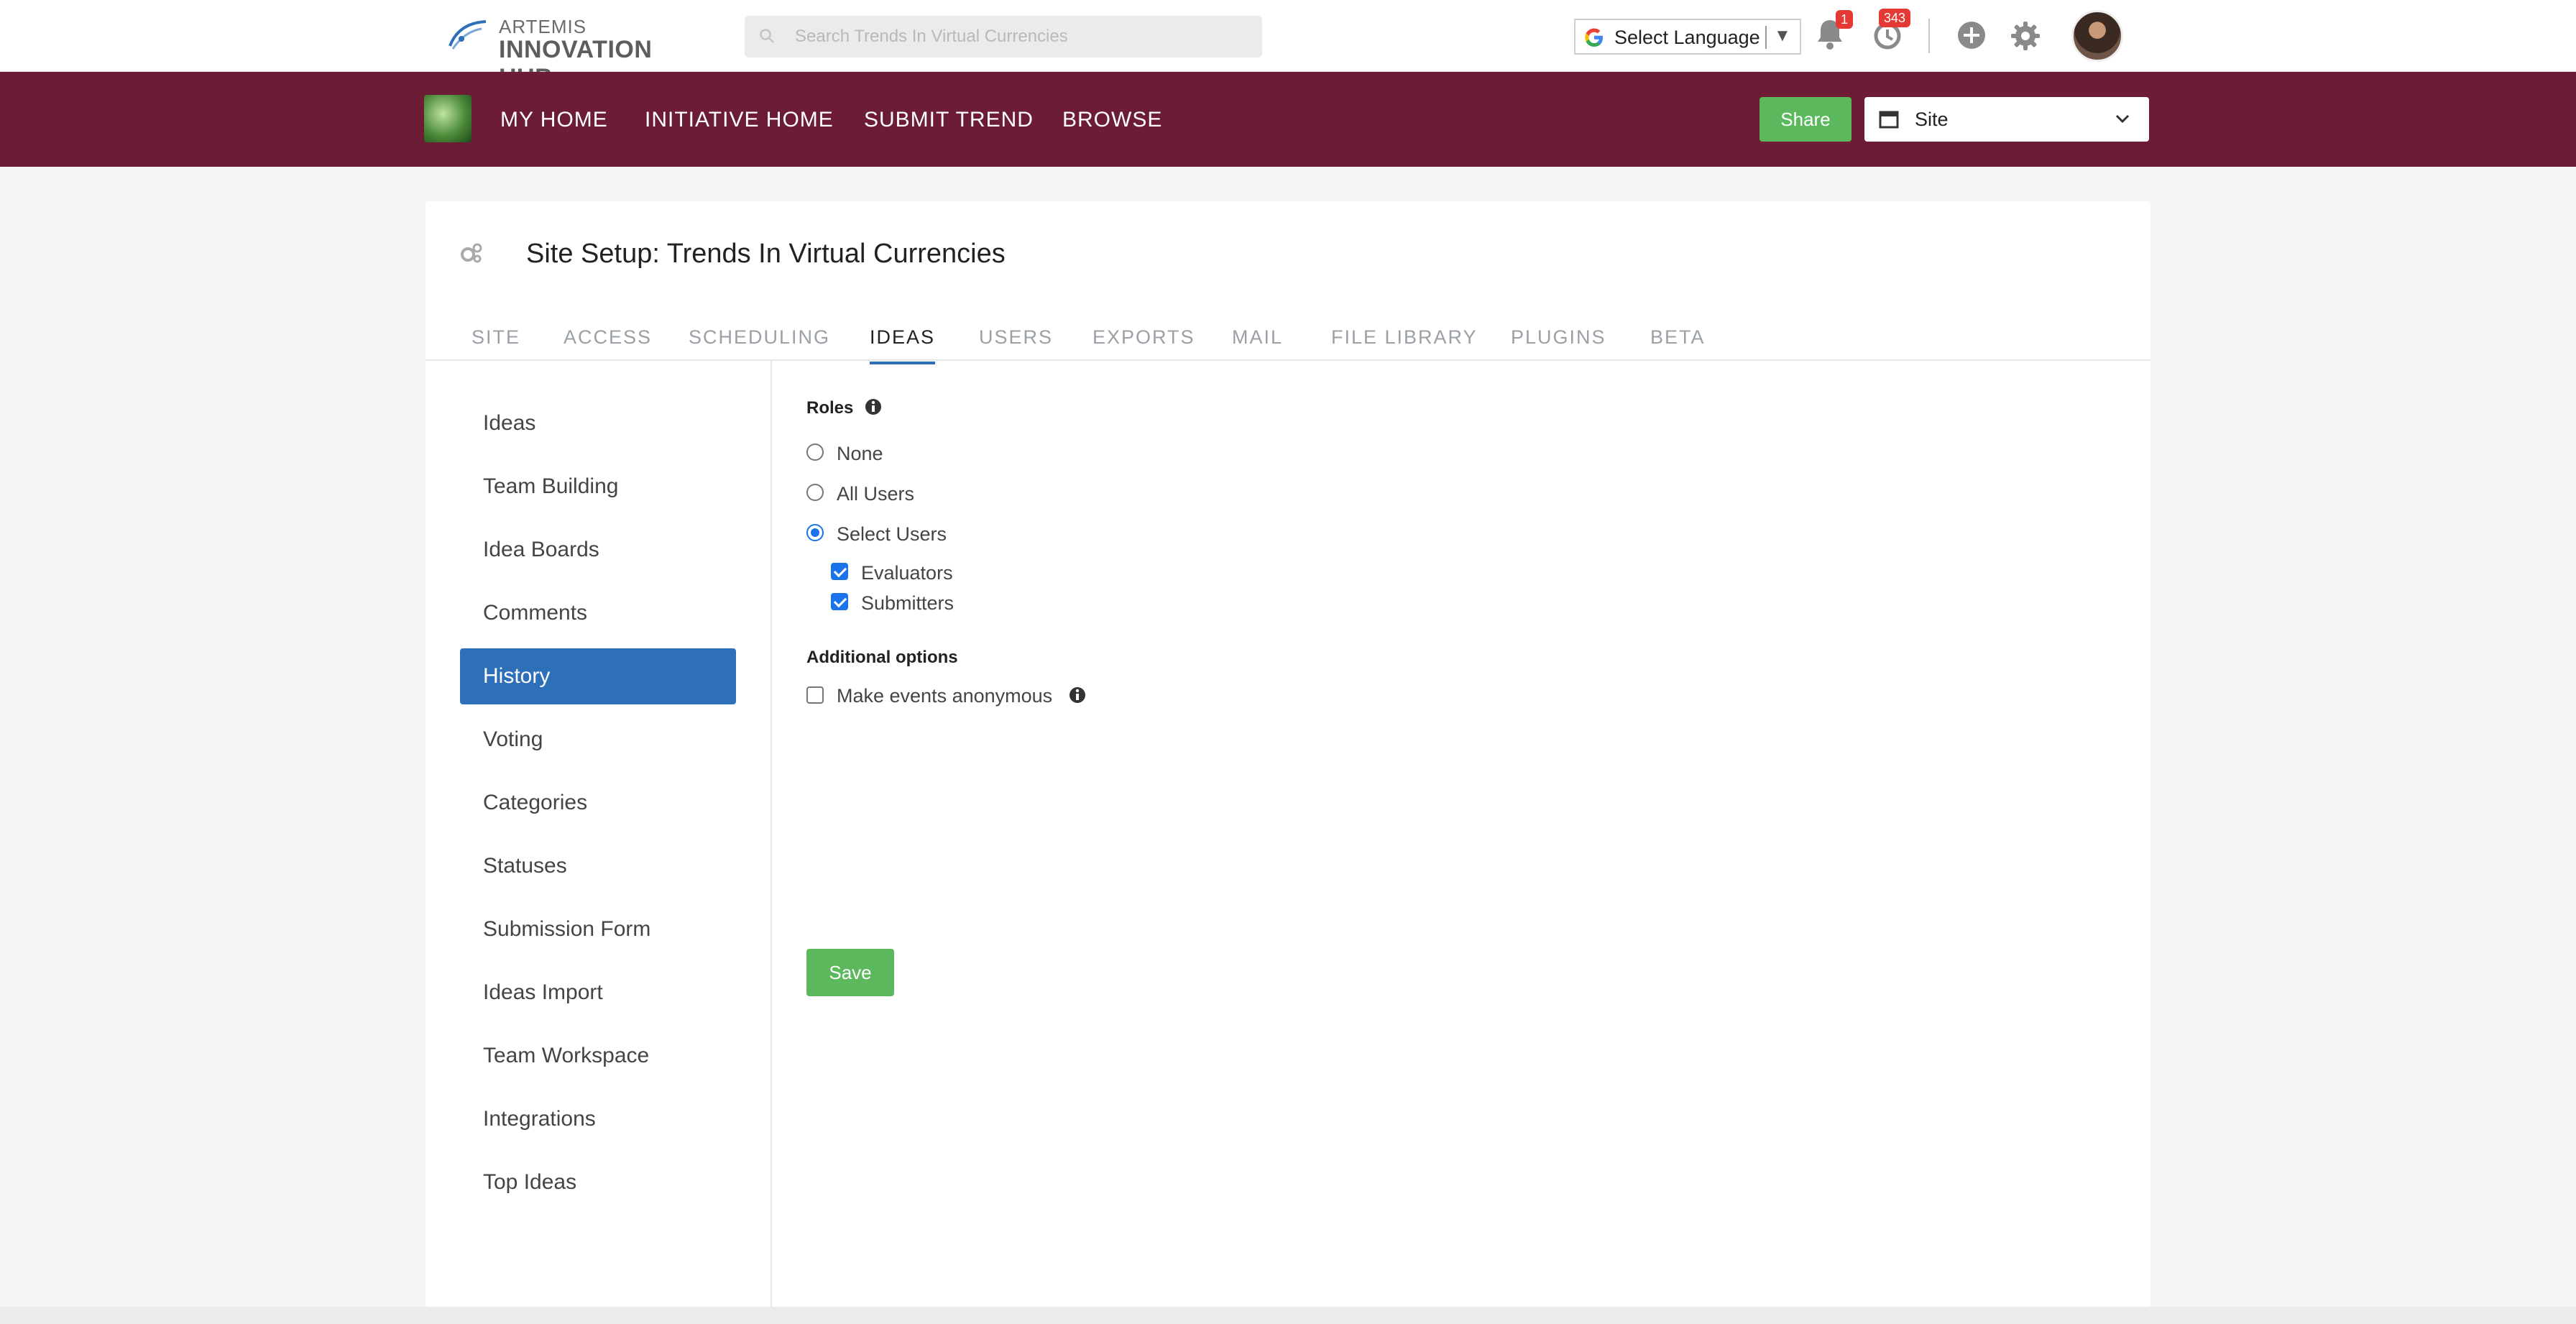 The image size is (2576, 1324). I want to click on add-button, so click(1971, 37).